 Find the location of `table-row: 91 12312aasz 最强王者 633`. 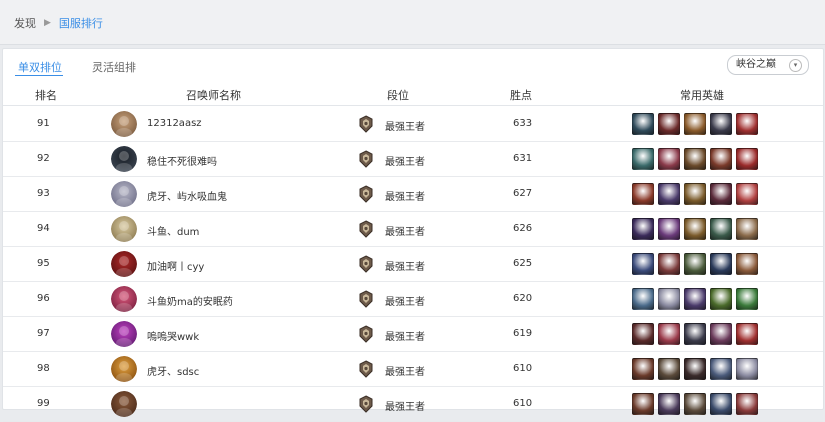

table-row: 91 12312aasz 最强王者 633 is located at coordinates (413, 124).